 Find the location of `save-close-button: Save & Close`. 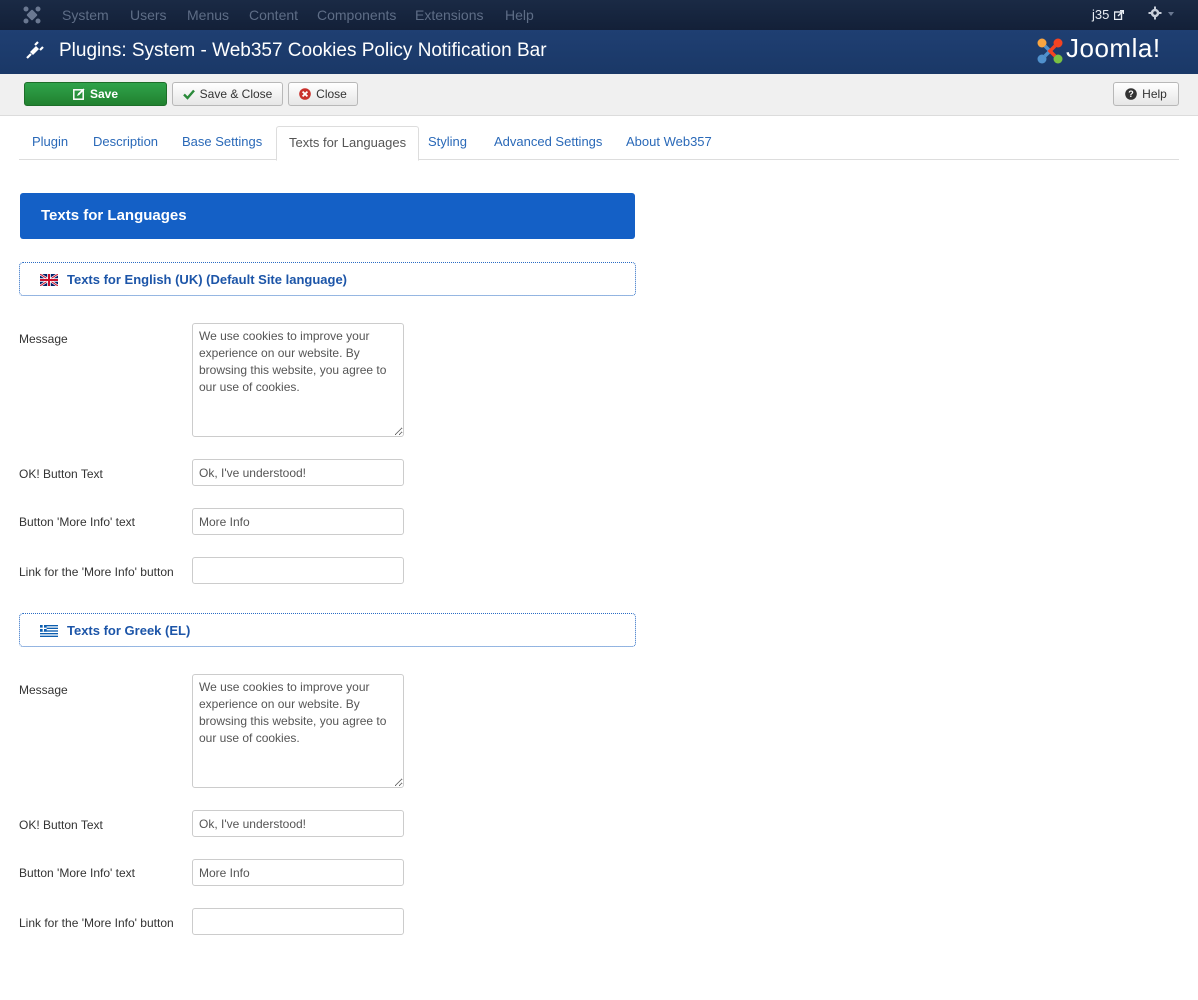

save-close-button: Save & Close is located at coordinates (227, 94).